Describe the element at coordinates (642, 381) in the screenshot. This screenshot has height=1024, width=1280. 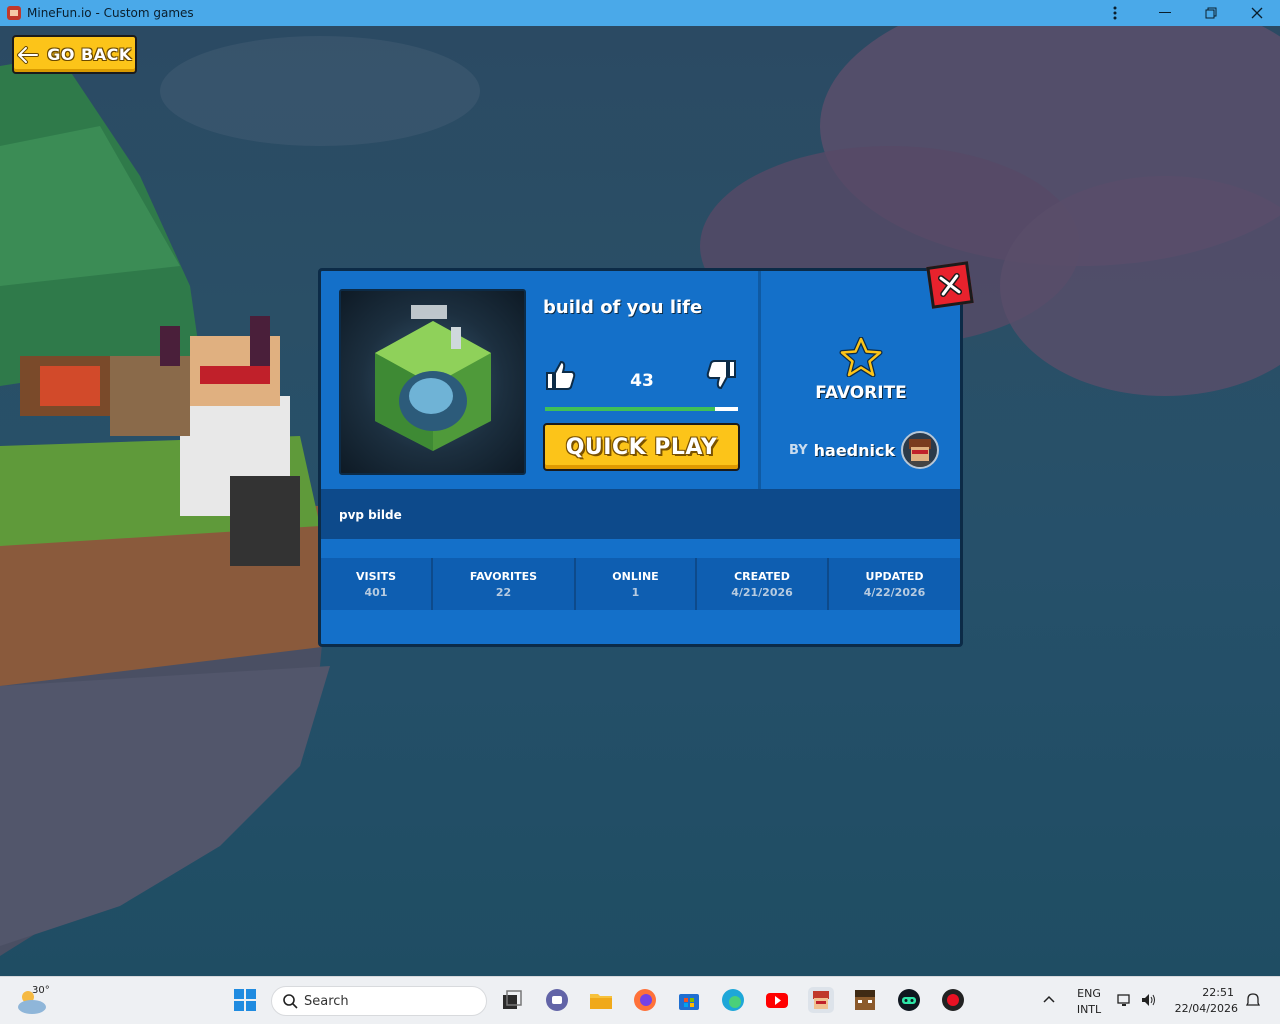
I see `like-count: 43` at that location.